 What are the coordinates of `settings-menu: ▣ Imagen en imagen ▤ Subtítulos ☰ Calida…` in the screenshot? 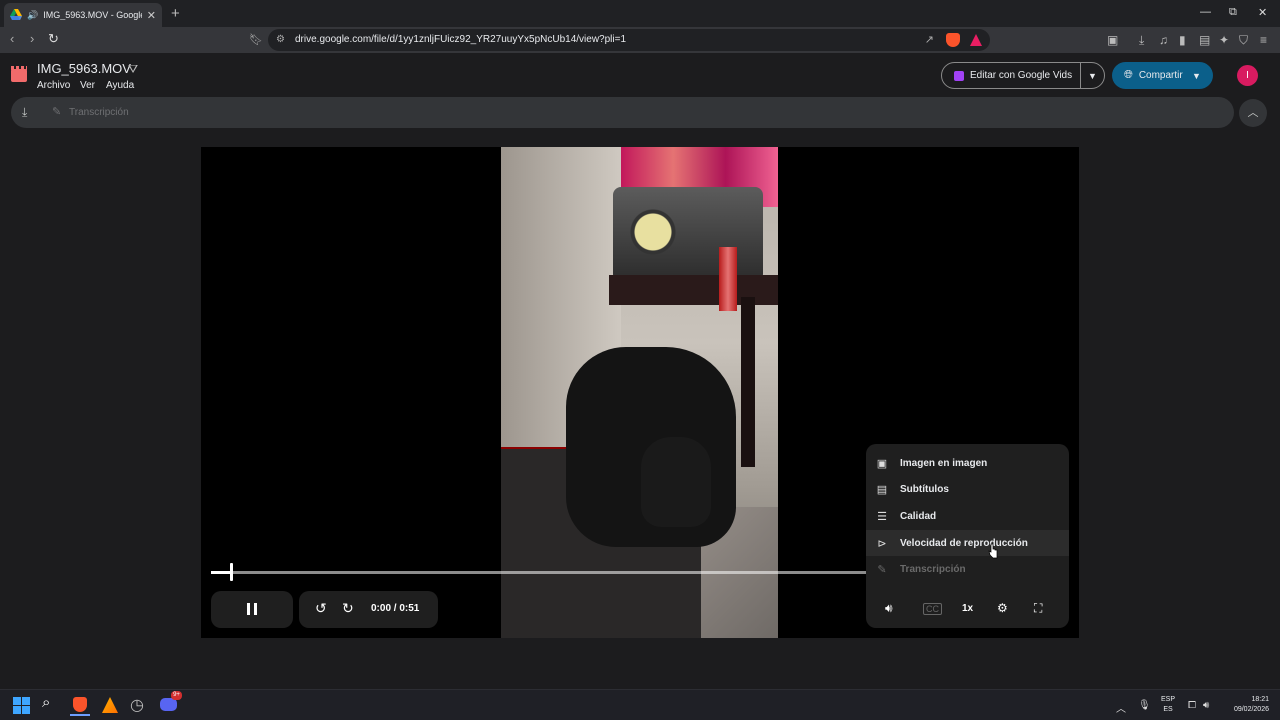 It's located at (967, 516).